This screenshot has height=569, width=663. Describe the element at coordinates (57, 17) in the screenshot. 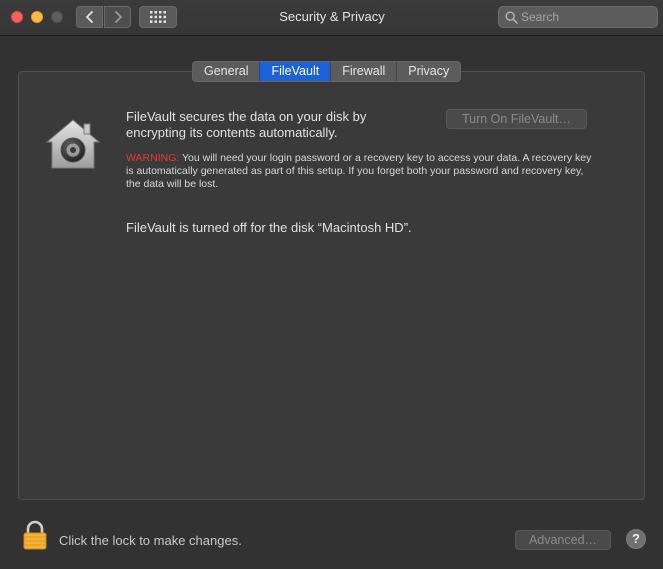

I see `zoom-window-icon` at that location.